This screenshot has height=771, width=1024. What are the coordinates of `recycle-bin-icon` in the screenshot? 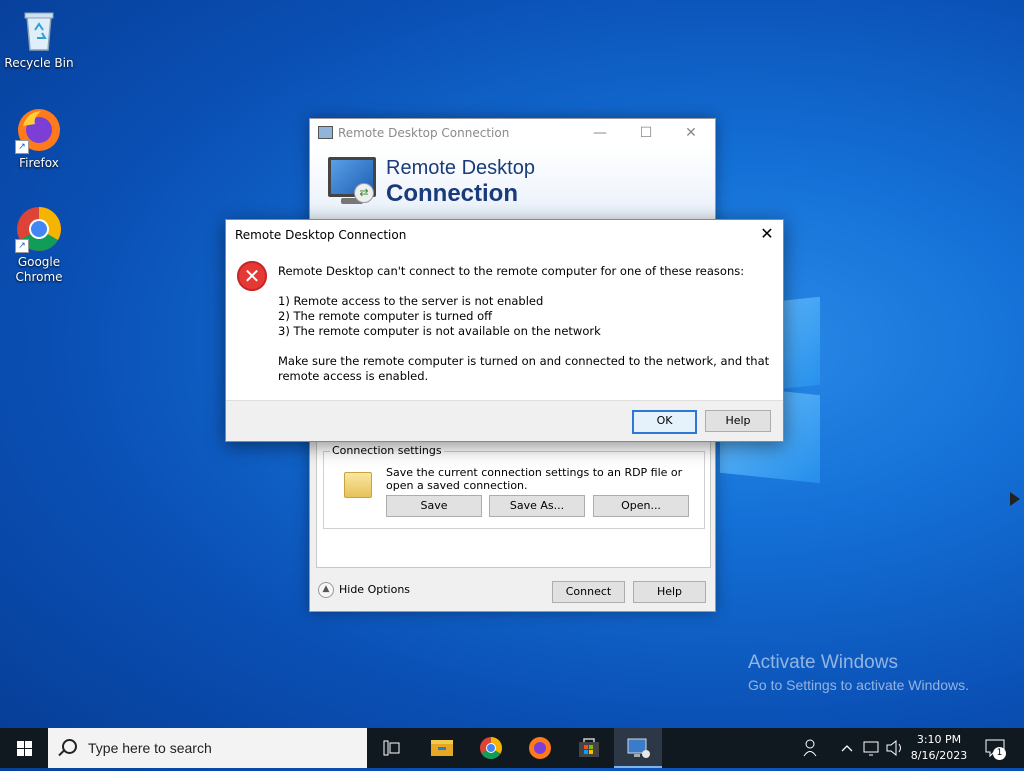 It's located at (39, 30).